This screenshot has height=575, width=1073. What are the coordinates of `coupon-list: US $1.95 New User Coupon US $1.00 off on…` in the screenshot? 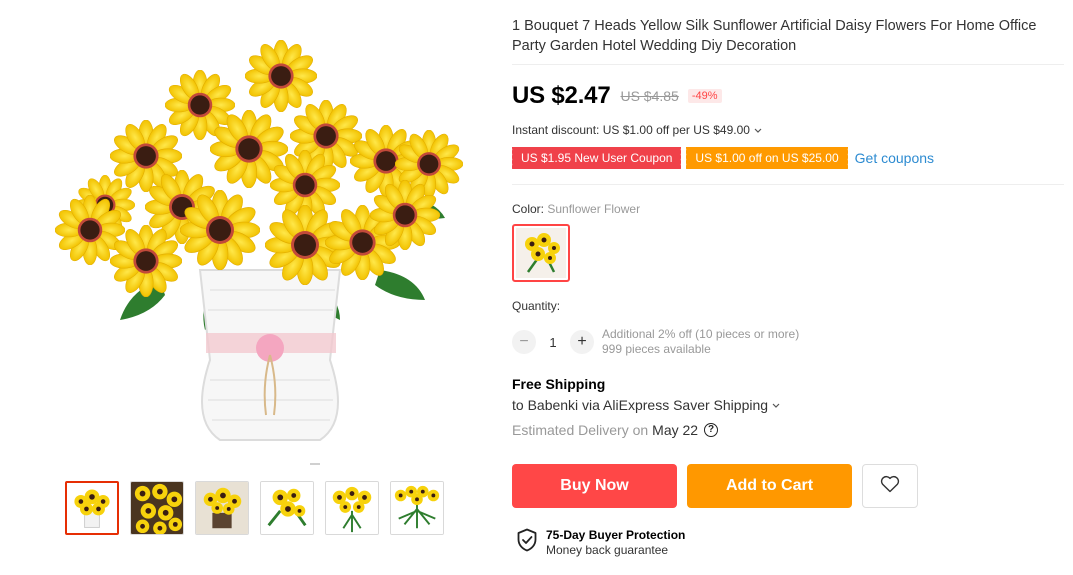 It's located at (721, 158).